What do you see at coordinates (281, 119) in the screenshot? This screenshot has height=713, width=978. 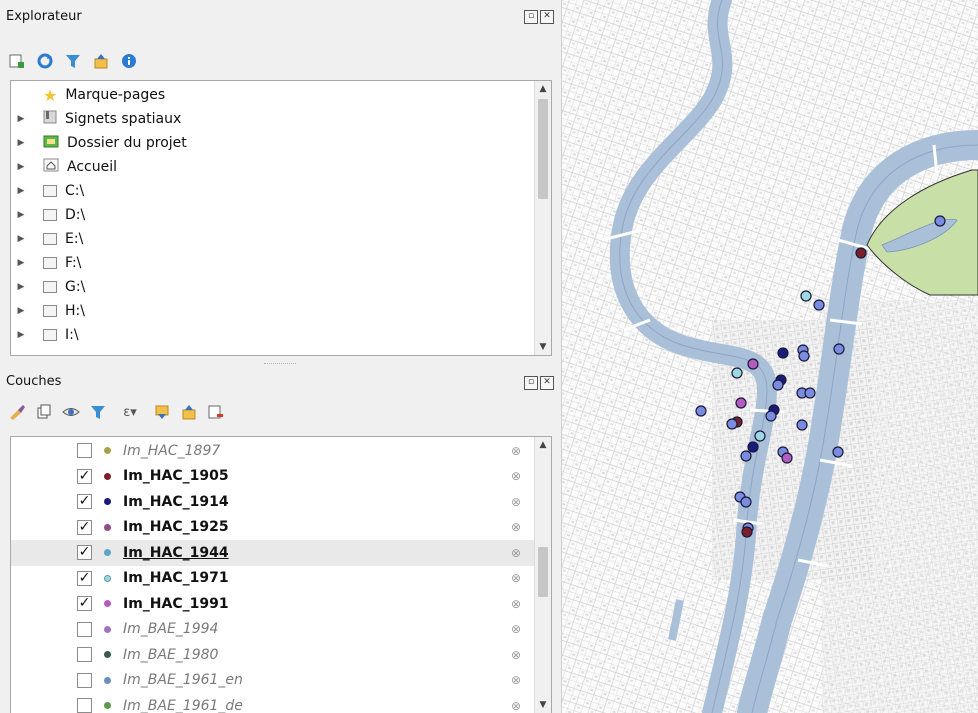 I see `tree-item-signets-spatiaux: ▶ Signets spatiaux` at bounding box center [281, 119].